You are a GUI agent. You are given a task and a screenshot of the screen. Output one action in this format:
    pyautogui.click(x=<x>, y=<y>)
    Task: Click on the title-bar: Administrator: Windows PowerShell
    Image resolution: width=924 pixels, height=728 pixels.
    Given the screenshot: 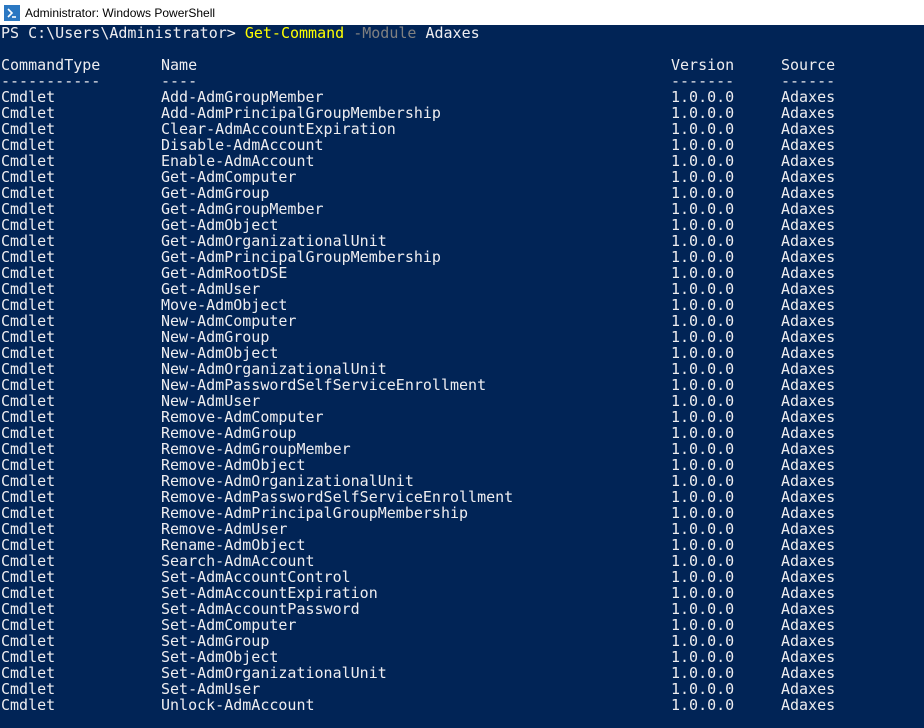 What is the action you would take?
    pyautogui.click(x=462, y=12)
    